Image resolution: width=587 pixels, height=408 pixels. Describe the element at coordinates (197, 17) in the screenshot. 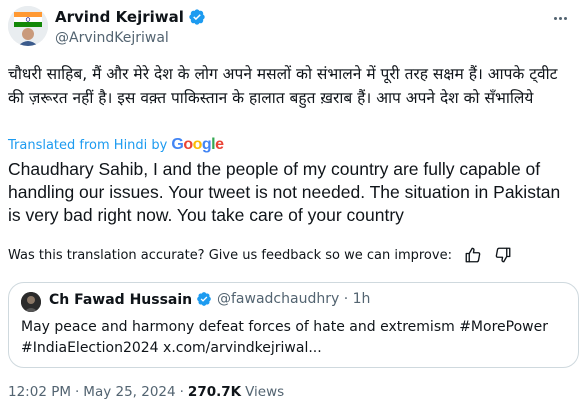

I see `verified-badge-icon` at that location.